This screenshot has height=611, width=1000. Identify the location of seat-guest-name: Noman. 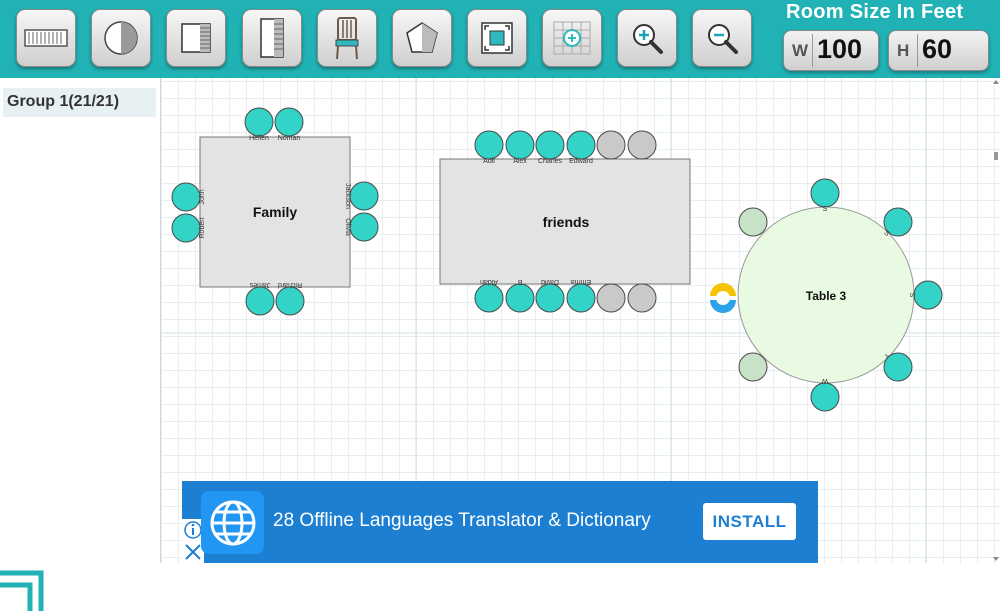
(289, 138).